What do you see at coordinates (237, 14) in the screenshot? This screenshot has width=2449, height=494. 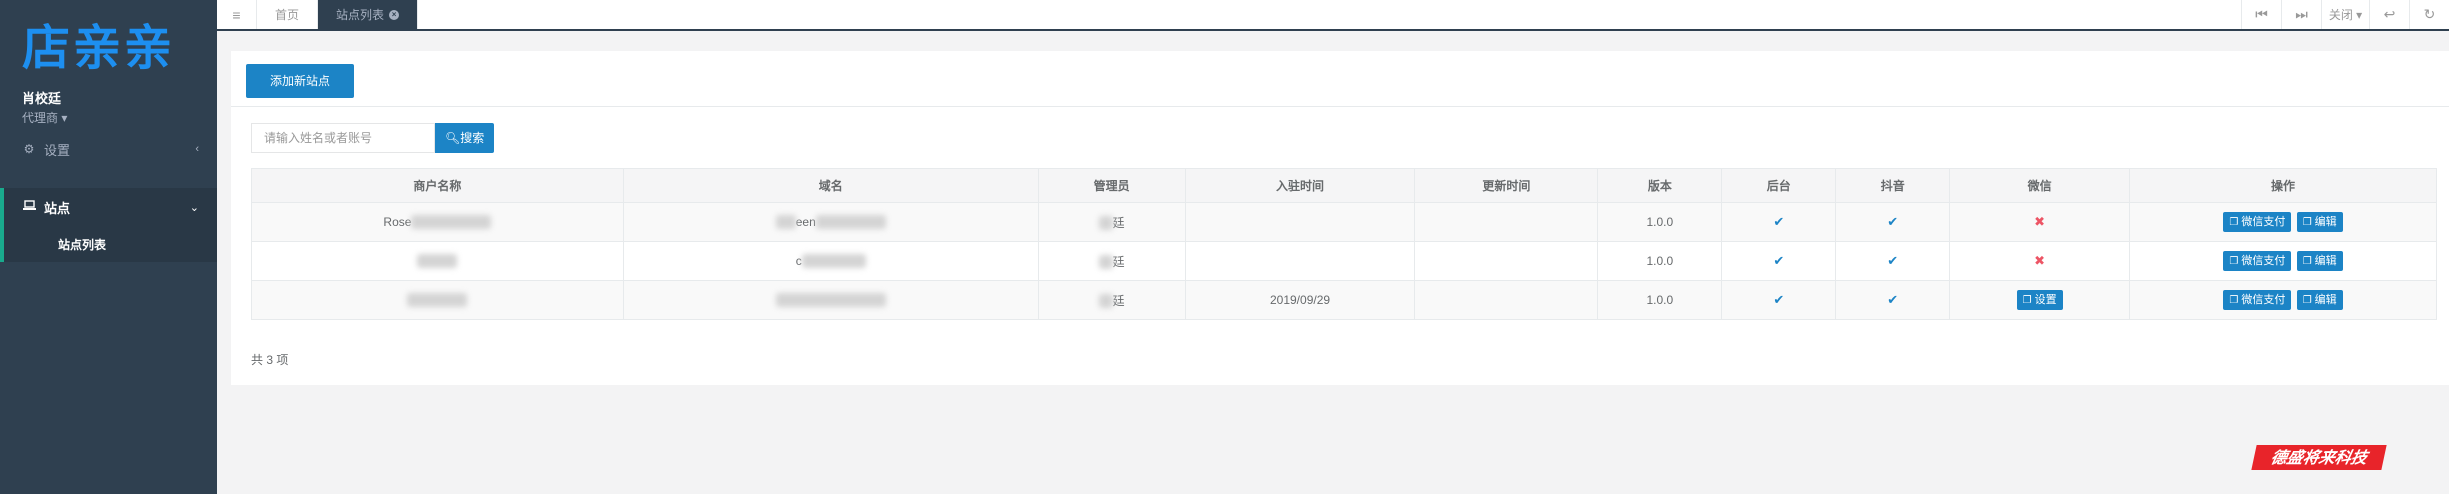 I see `menu-toggle-icon: ≡` at bounding box center [237, 14].